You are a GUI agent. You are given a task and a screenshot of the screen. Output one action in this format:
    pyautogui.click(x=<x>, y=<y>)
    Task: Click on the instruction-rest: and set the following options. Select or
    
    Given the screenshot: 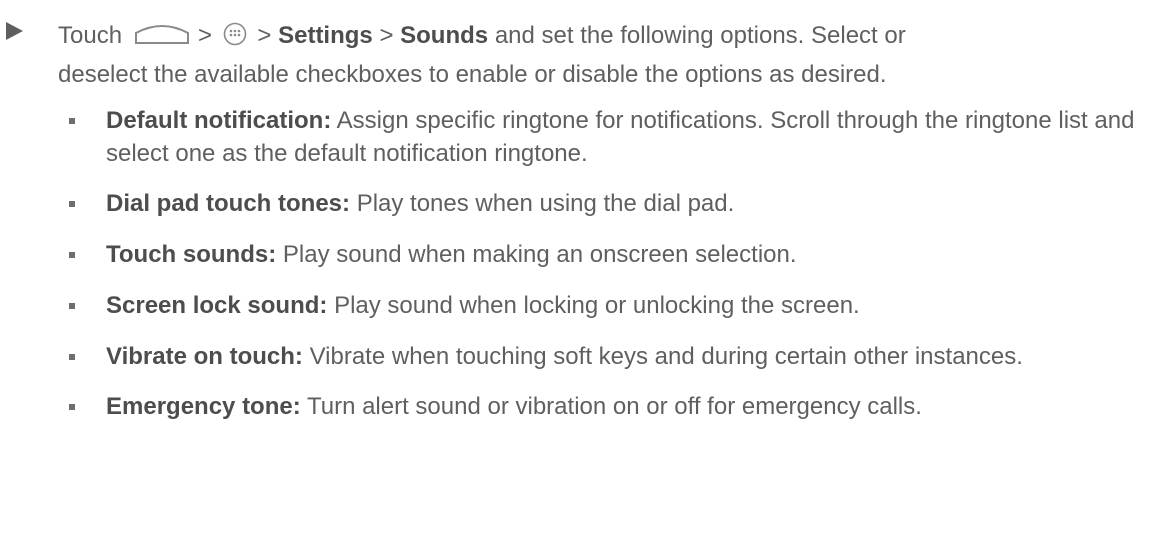 What is the action you would take?
    pyautogui.click(x=700, y=35)
    